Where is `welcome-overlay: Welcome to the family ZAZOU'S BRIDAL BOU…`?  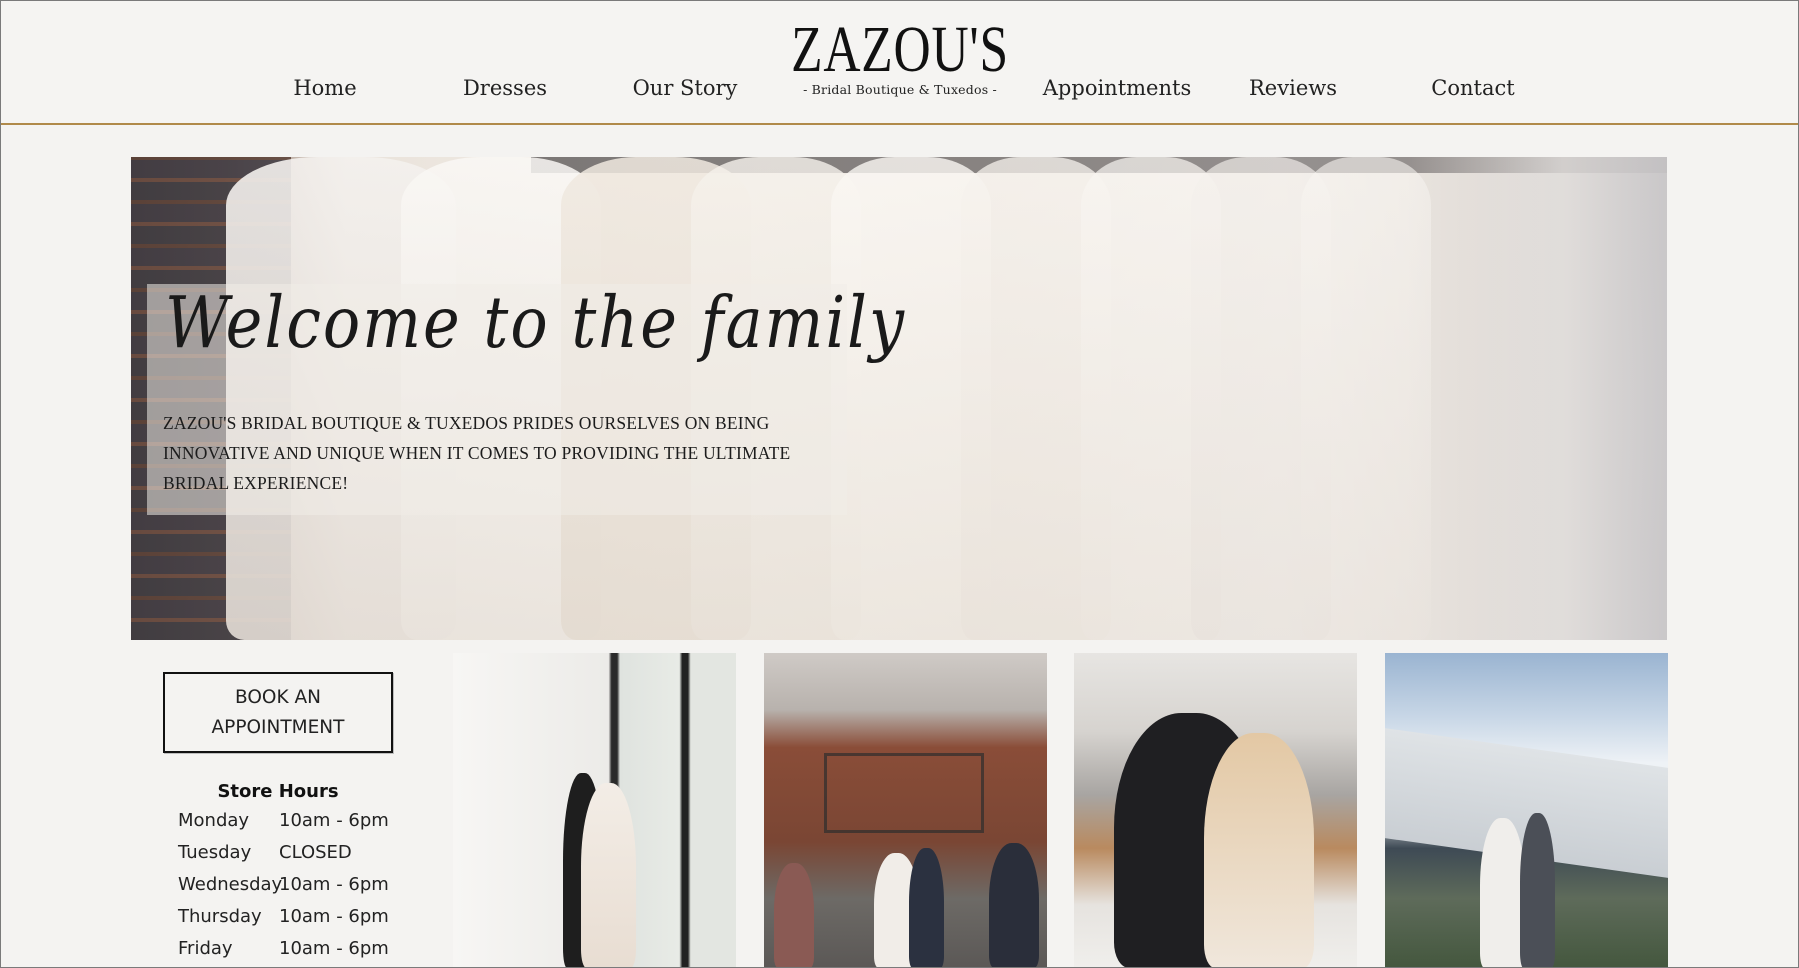 welcome-overlay: Welcome to the family ZAZOU'S BRIDAL BOU… is located at coordinates (525, 398).